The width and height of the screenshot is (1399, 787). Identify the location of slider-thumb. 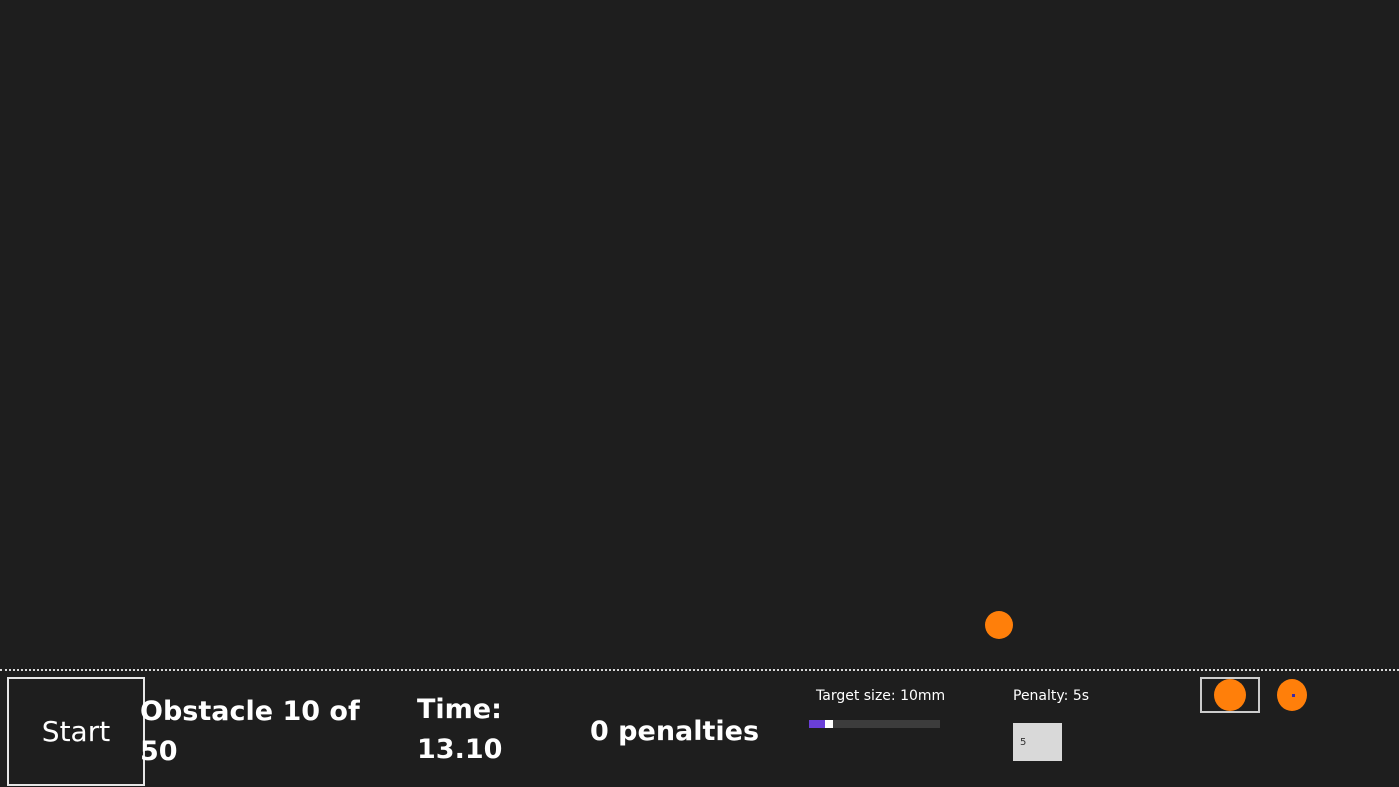
(829, 724).